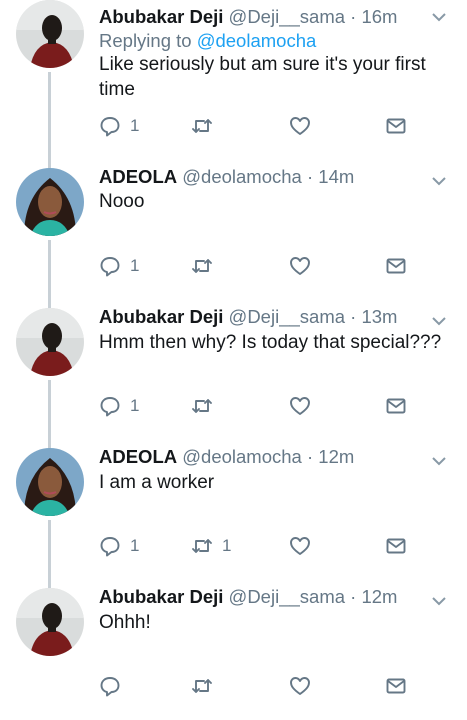  I want to click on tweet-text: I am a worker, so click(274, 482).